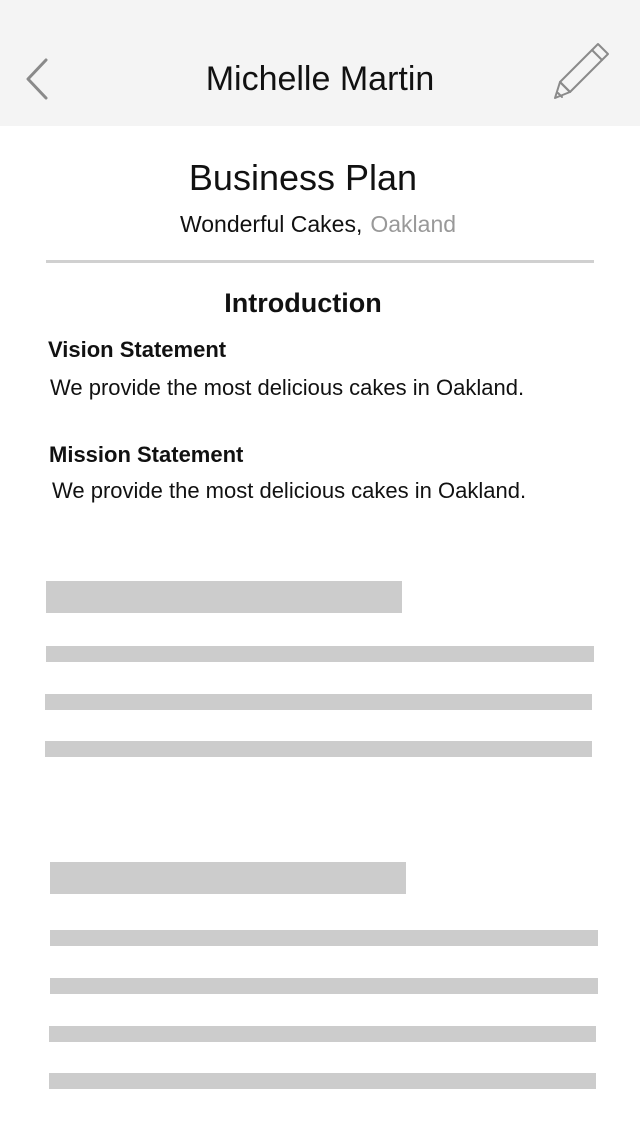 The width and height of the screenshot is (640, 1136). I want to click on divider, so click(320, 261).